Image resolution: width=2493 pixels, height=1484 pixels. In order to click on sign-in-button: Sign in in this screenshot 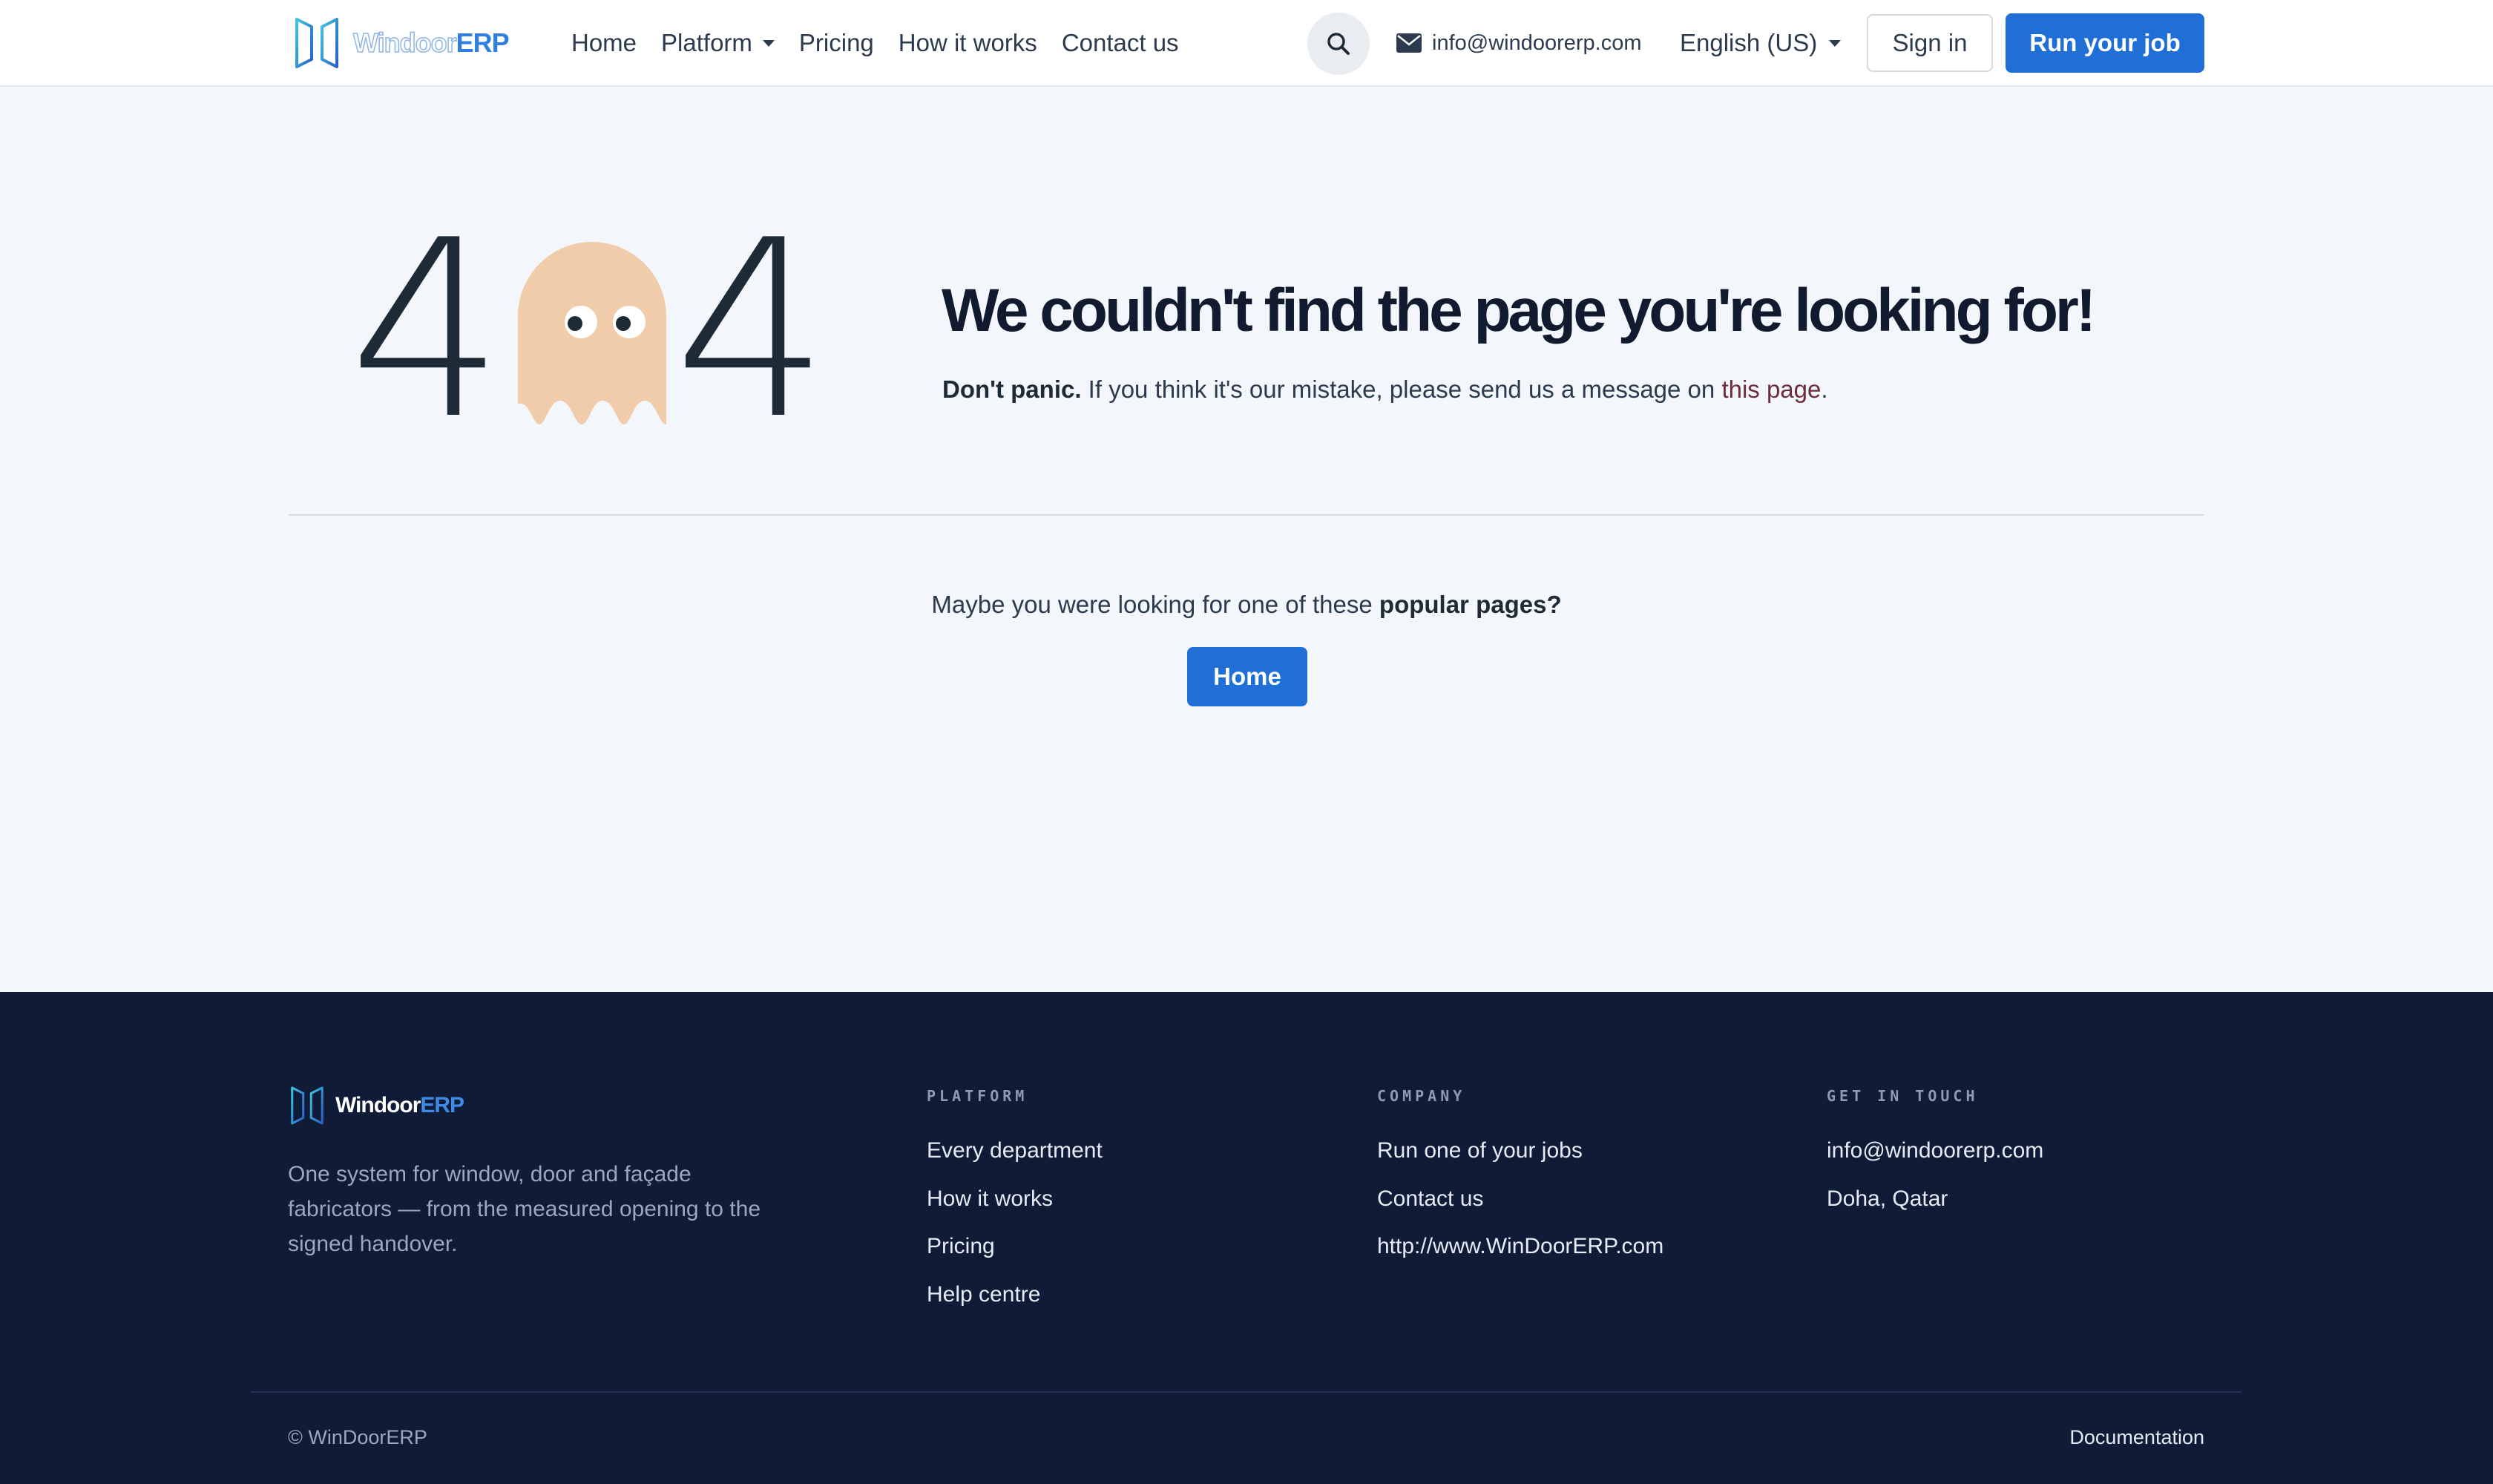, I will do `click(1930, 43)`.